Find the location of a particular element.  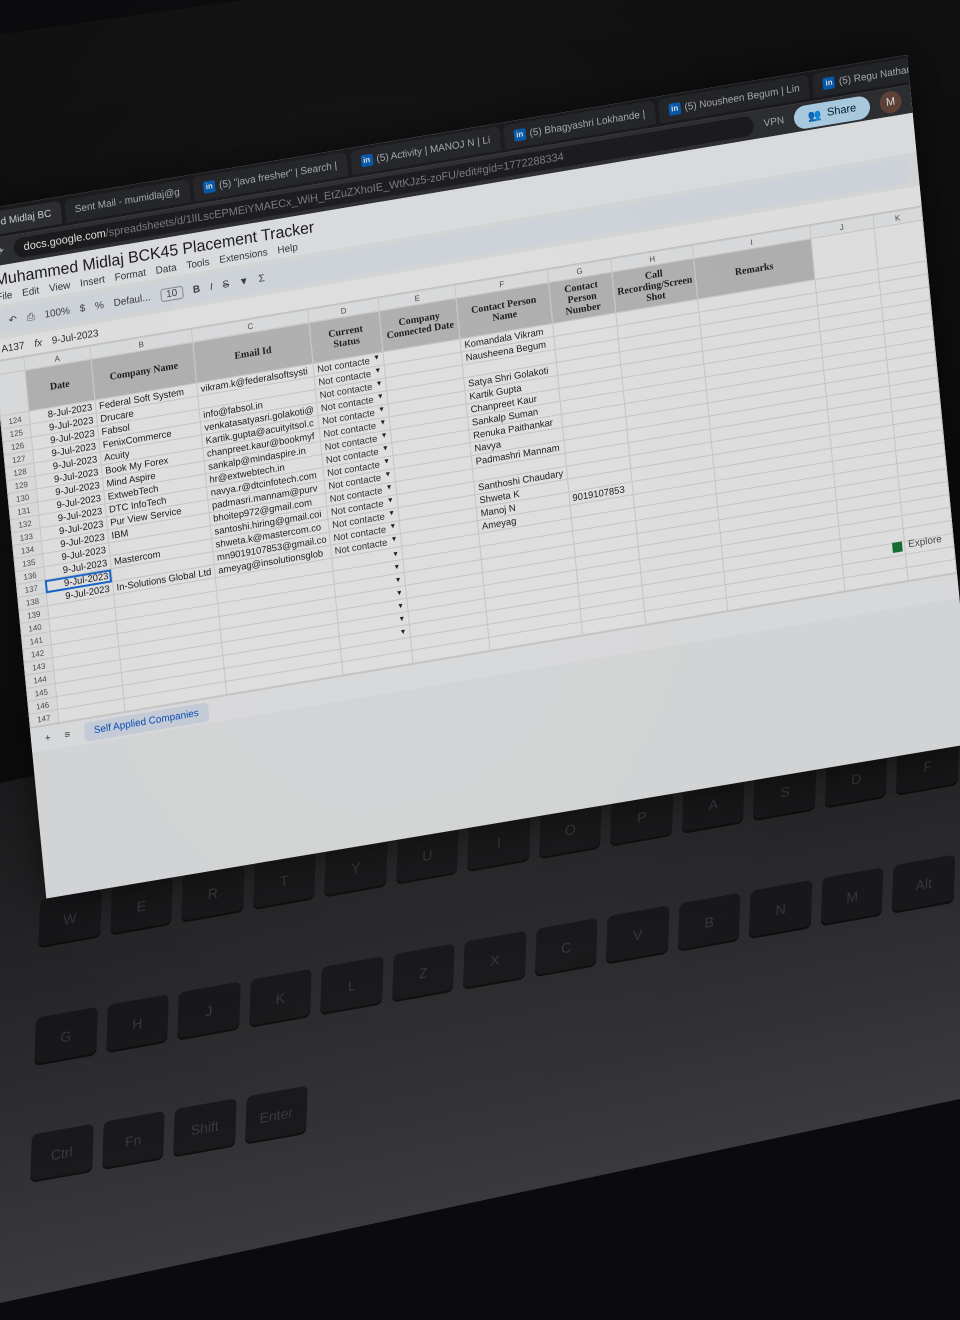

keyboard-key: Fn is located at coordinates (133, 1141).